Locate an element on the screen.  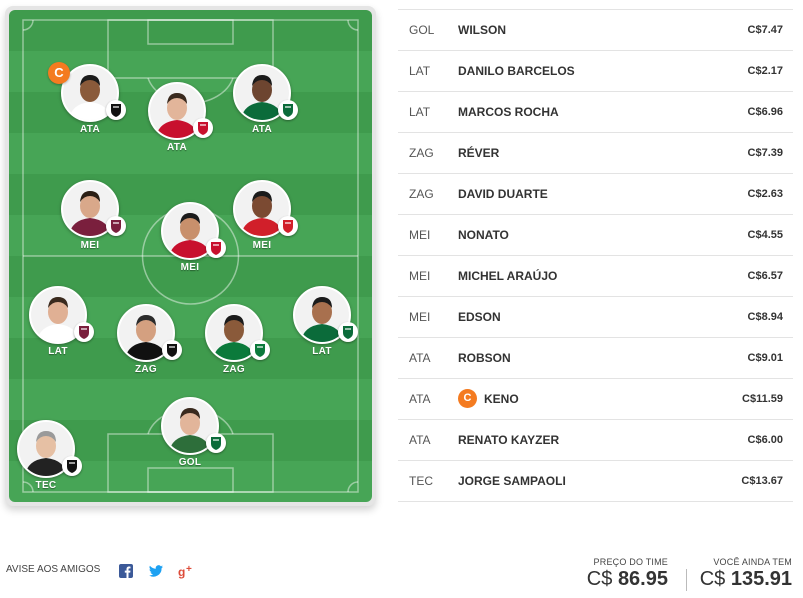
svg-text: g is located at coordinates (181, 572).